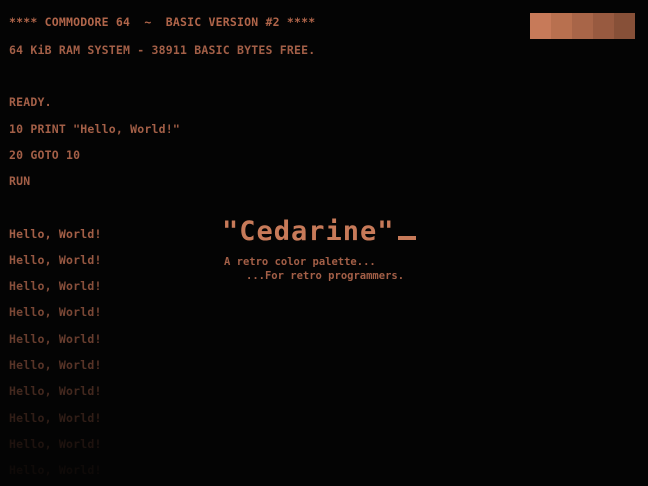 The height and width of the screenshot is (486, 648). I want to click on program-line-20: 20 GOTO 10, so click(45, 155).